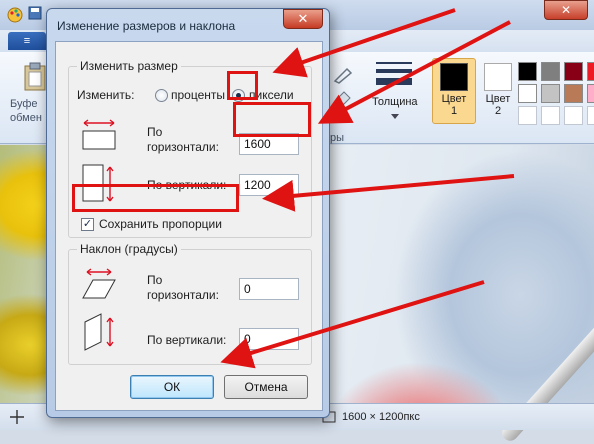  I want to click on dialog-close-button: ✕, so click(303, 19).